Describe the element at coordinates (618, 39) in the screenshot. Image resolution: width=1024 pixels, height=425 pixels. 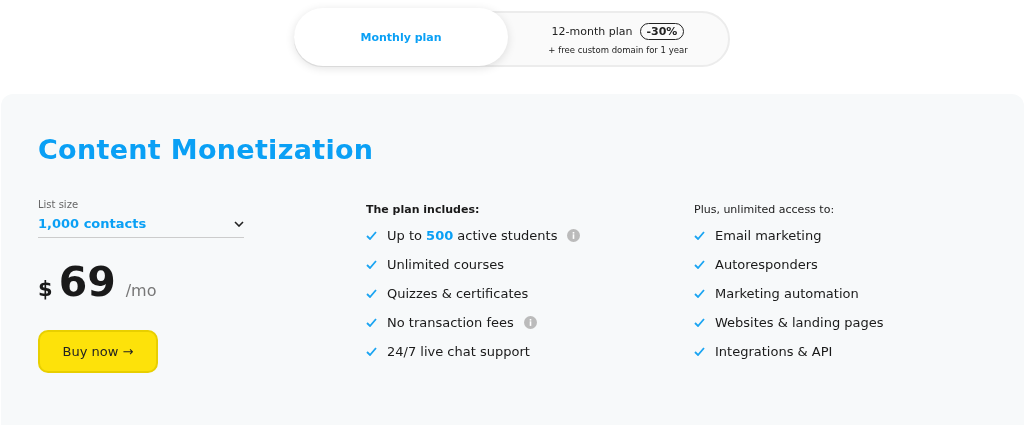
I see `plan-tab: 12-month plan -30% + free custom domain for 1 year` at that location.